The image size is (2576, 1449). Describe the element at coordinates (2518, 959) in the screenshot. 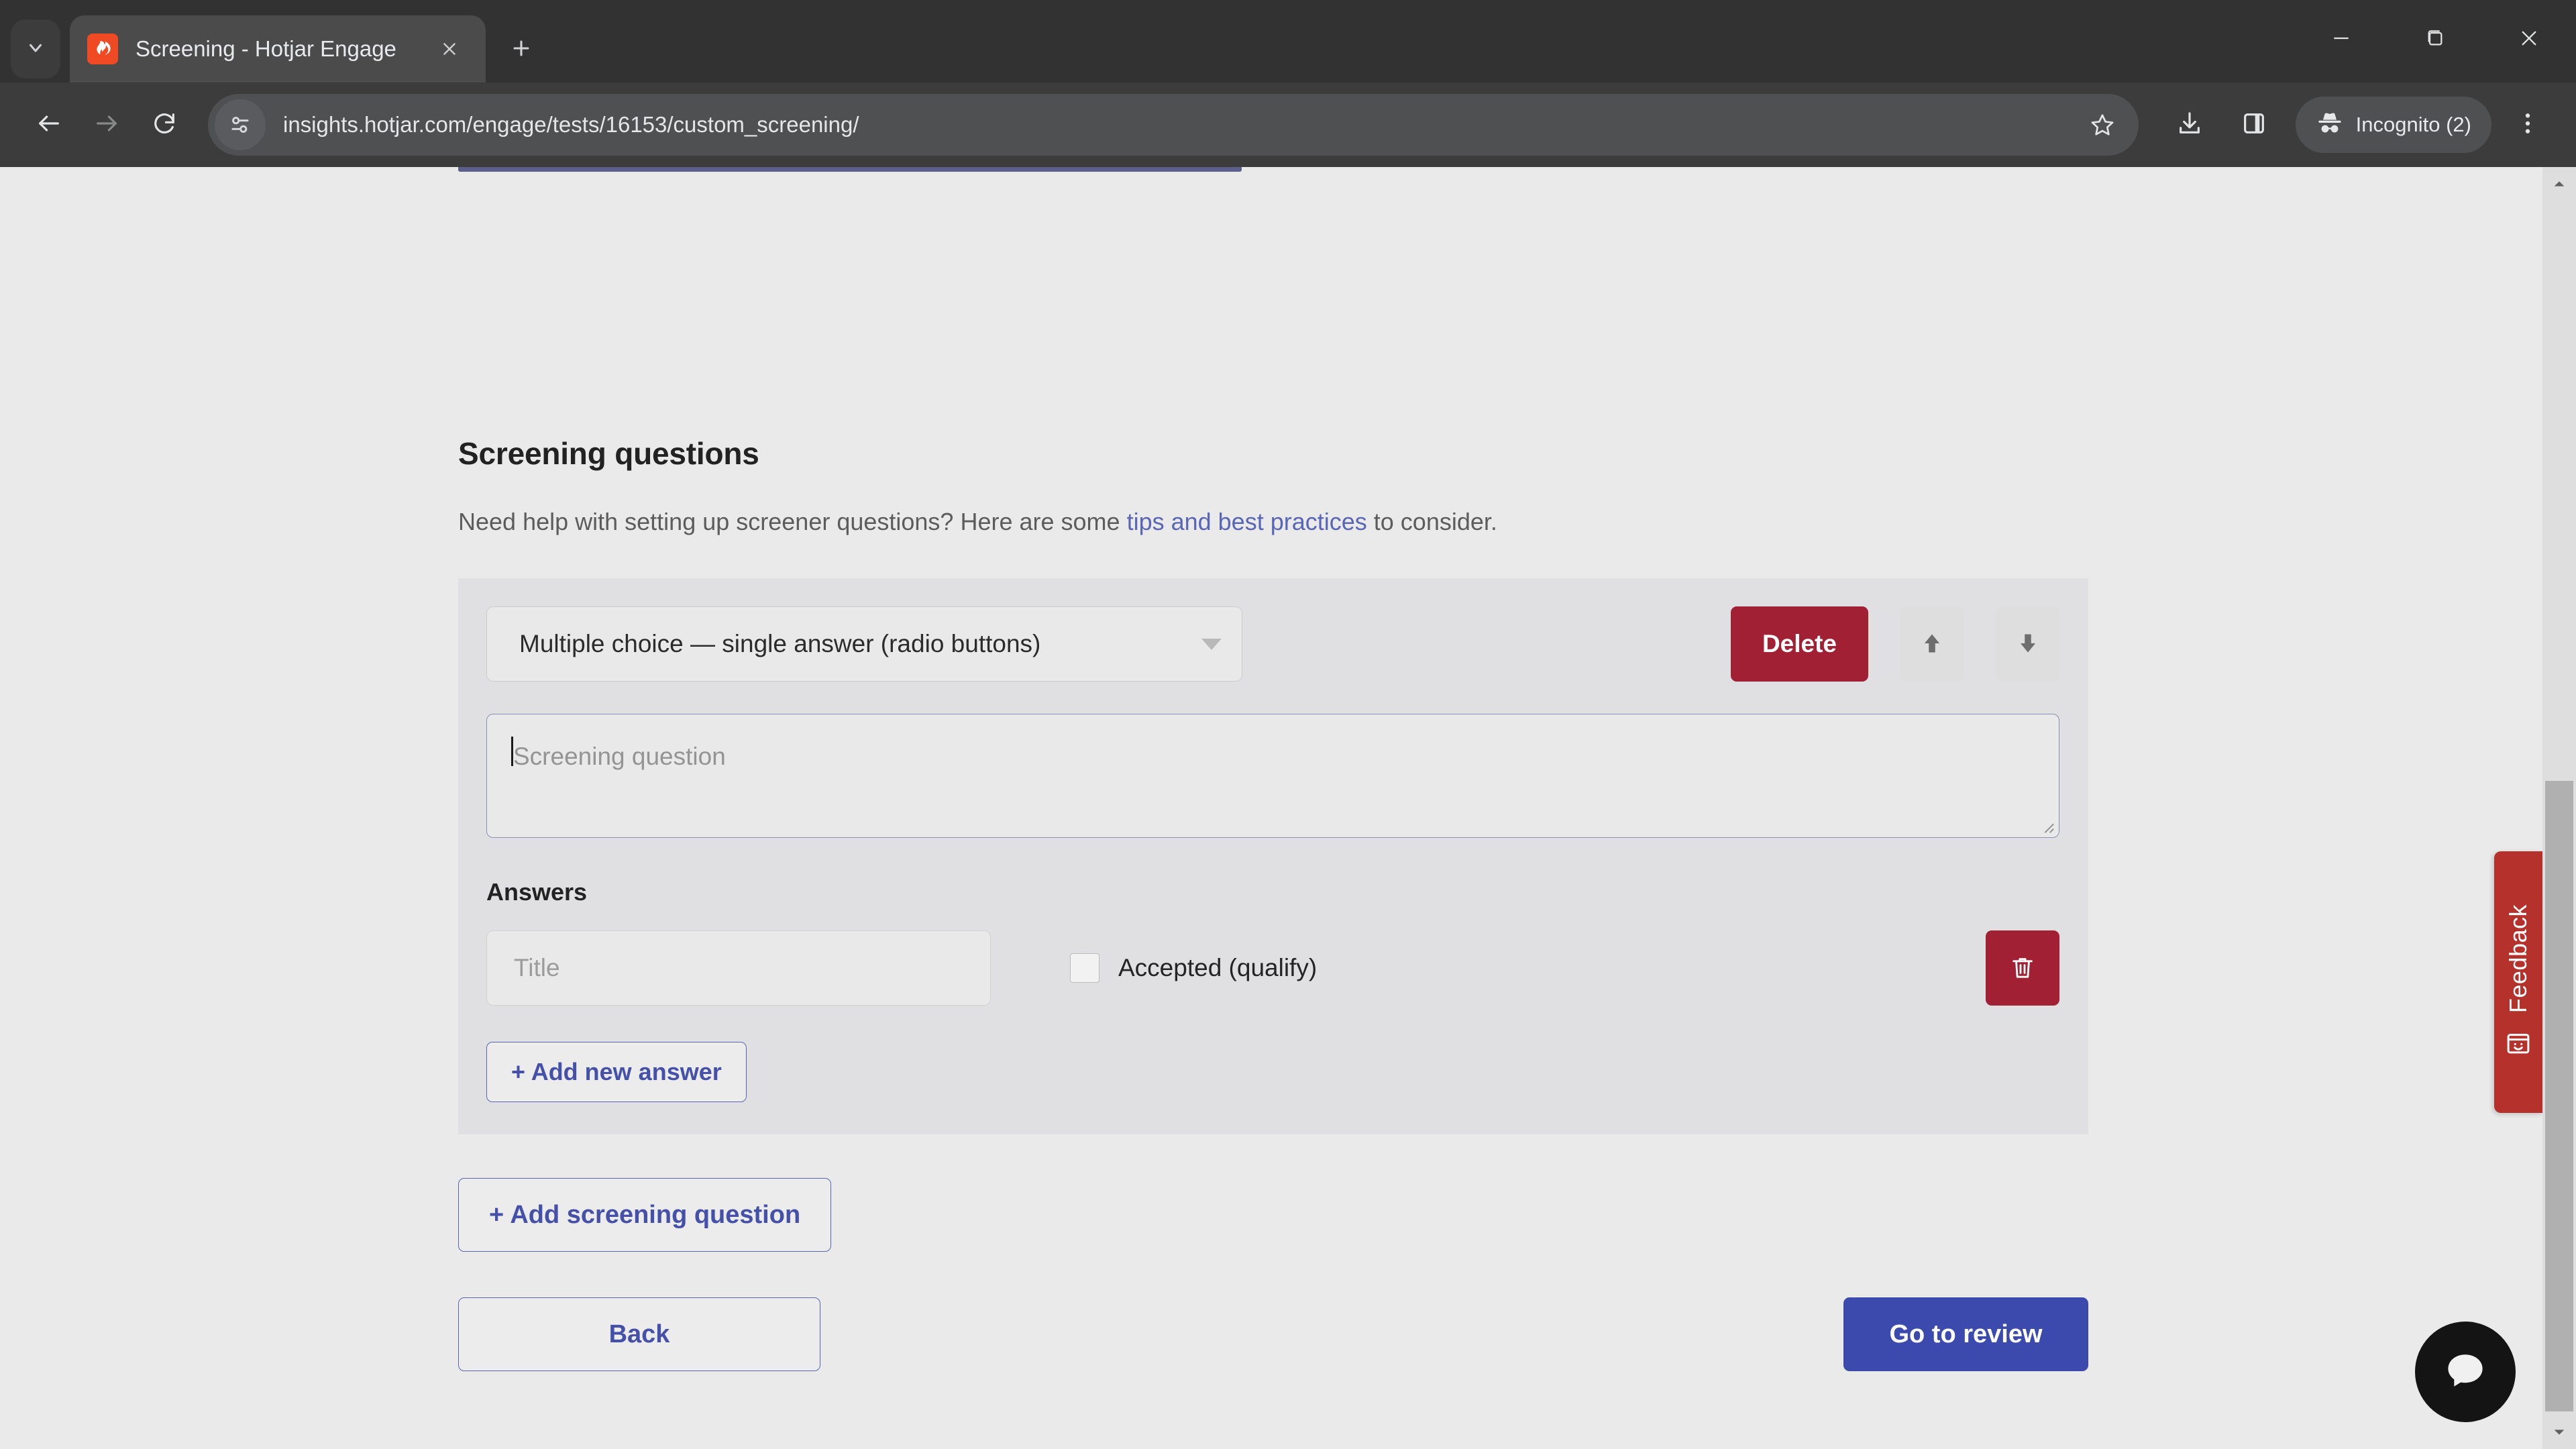

I see `feedback-label: Feedback` at that location.